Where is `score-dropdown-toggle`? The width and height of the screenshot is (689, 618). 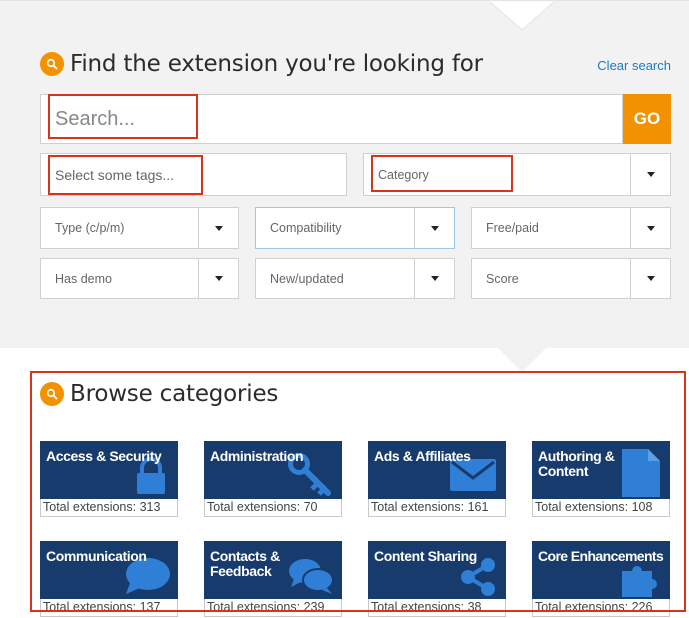
score-dropdown-toggle is located at coordinates (650, 278).